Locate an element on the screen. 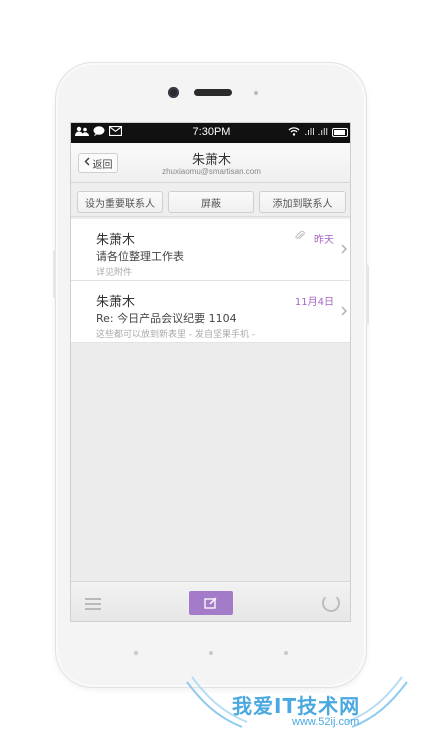 The width and height of the screenshot is (422, 750). back-key is located at coordinates (136, 653).